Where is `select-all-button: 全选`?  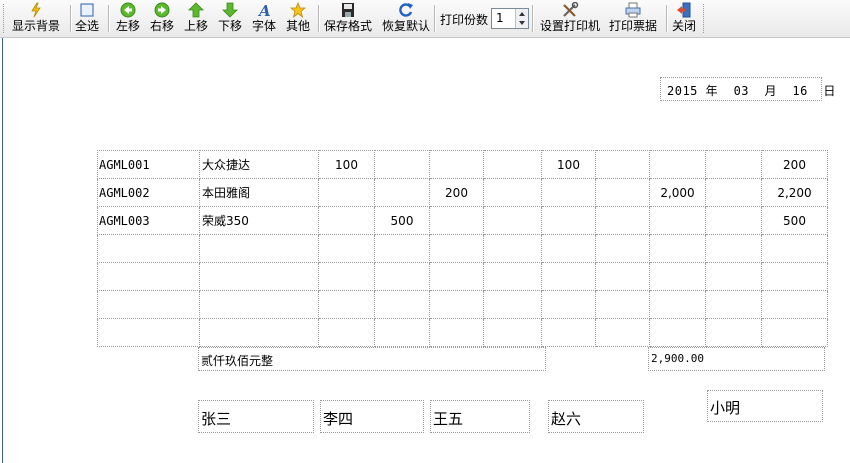
select-all-button: 全选 is located at coordinates (87, 18).